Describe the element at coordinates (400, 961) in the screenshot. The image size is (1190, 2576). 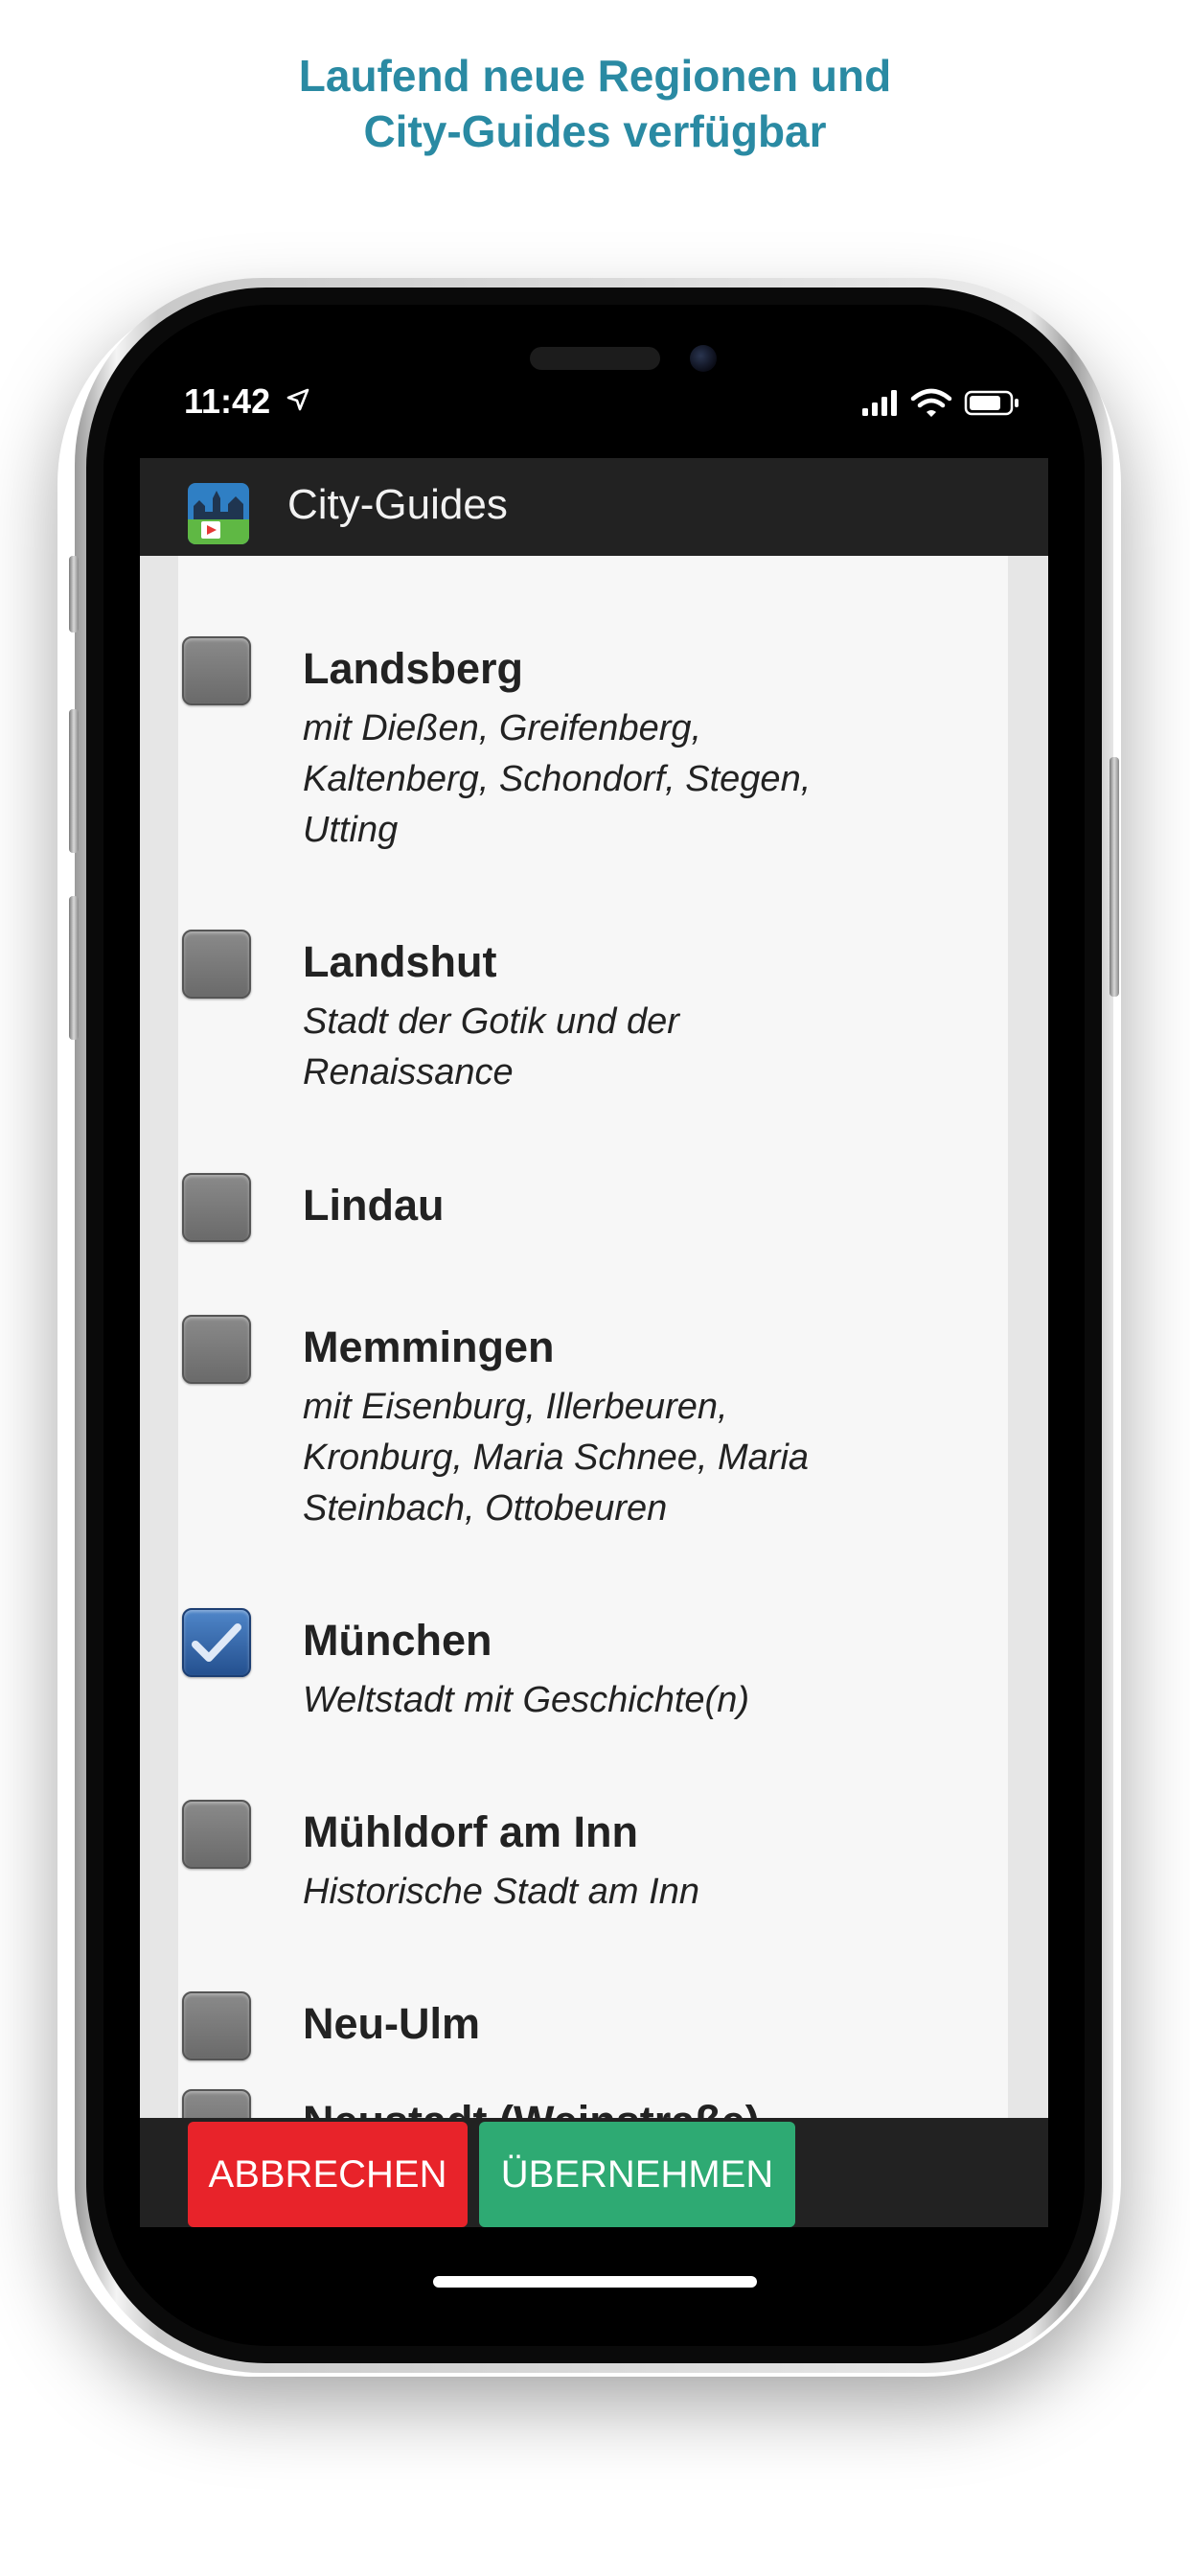
I see `item-title: Landshut` at that location.